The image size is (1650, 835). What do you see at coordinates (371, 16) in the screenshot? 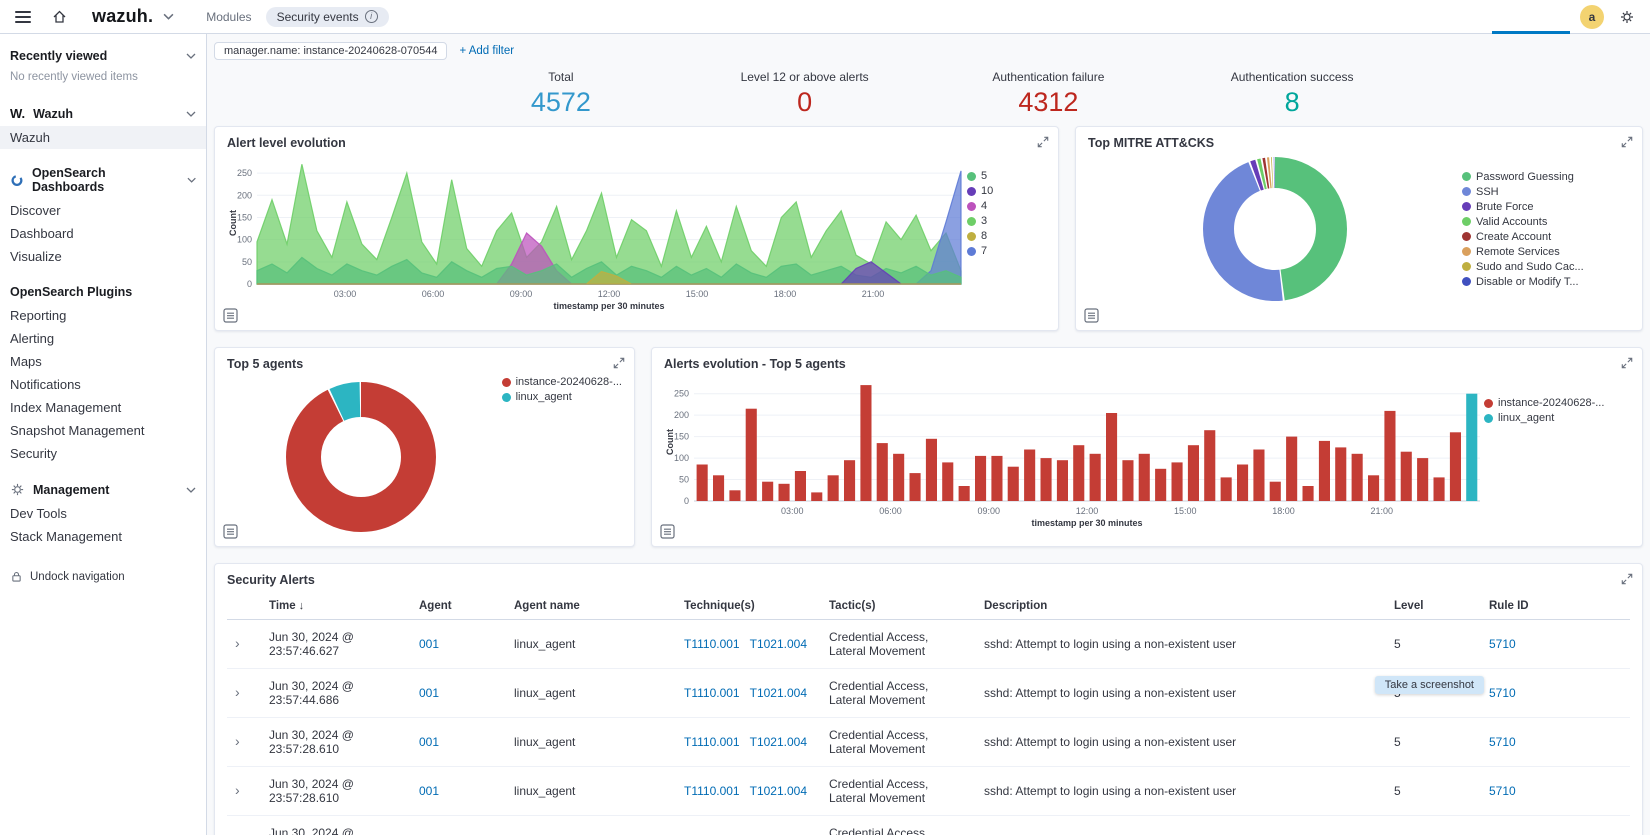
I see `info-icon: i` at bounding box center [371, 16].